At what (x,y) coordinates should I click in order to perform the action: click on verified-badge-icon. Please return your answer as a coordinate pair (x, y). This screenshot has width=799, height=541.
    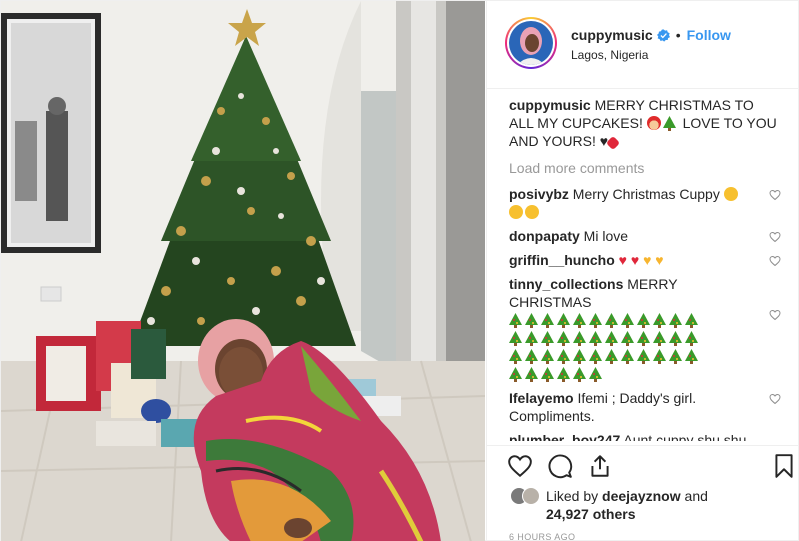
    Looking at the image, I should click on (663, 35).